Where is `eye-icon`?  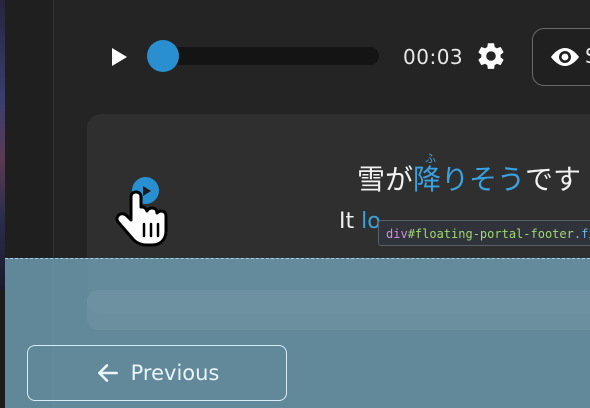 eye-icon is located at coordinates (565, 57).